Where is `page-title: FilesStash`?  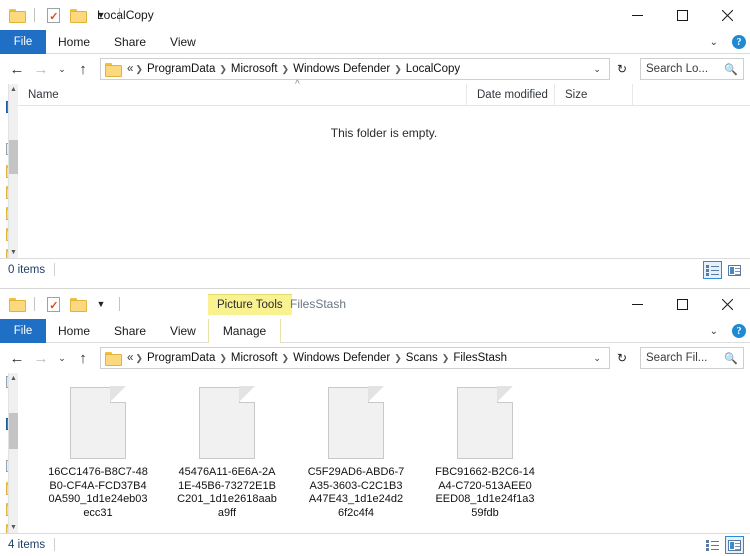 page-title: FilesStash is located at coordinates (318, 304).